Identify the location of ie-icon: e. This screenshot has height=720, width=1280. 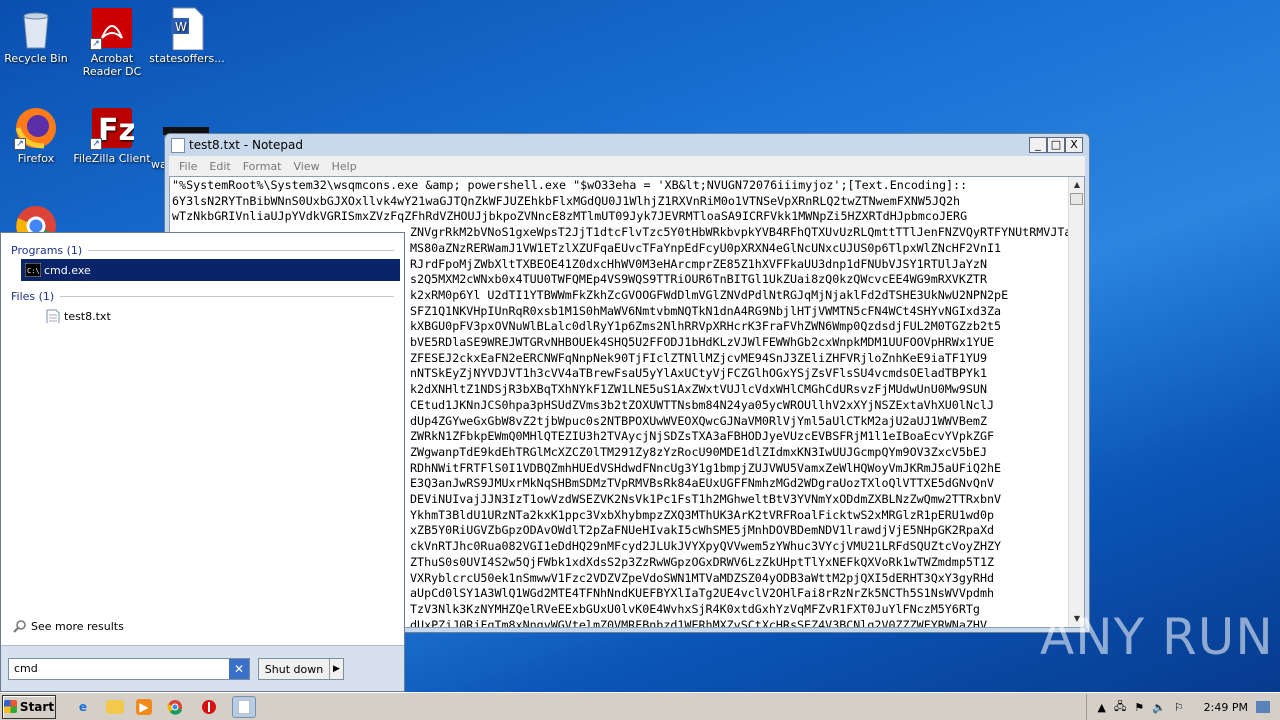
(83, 707).